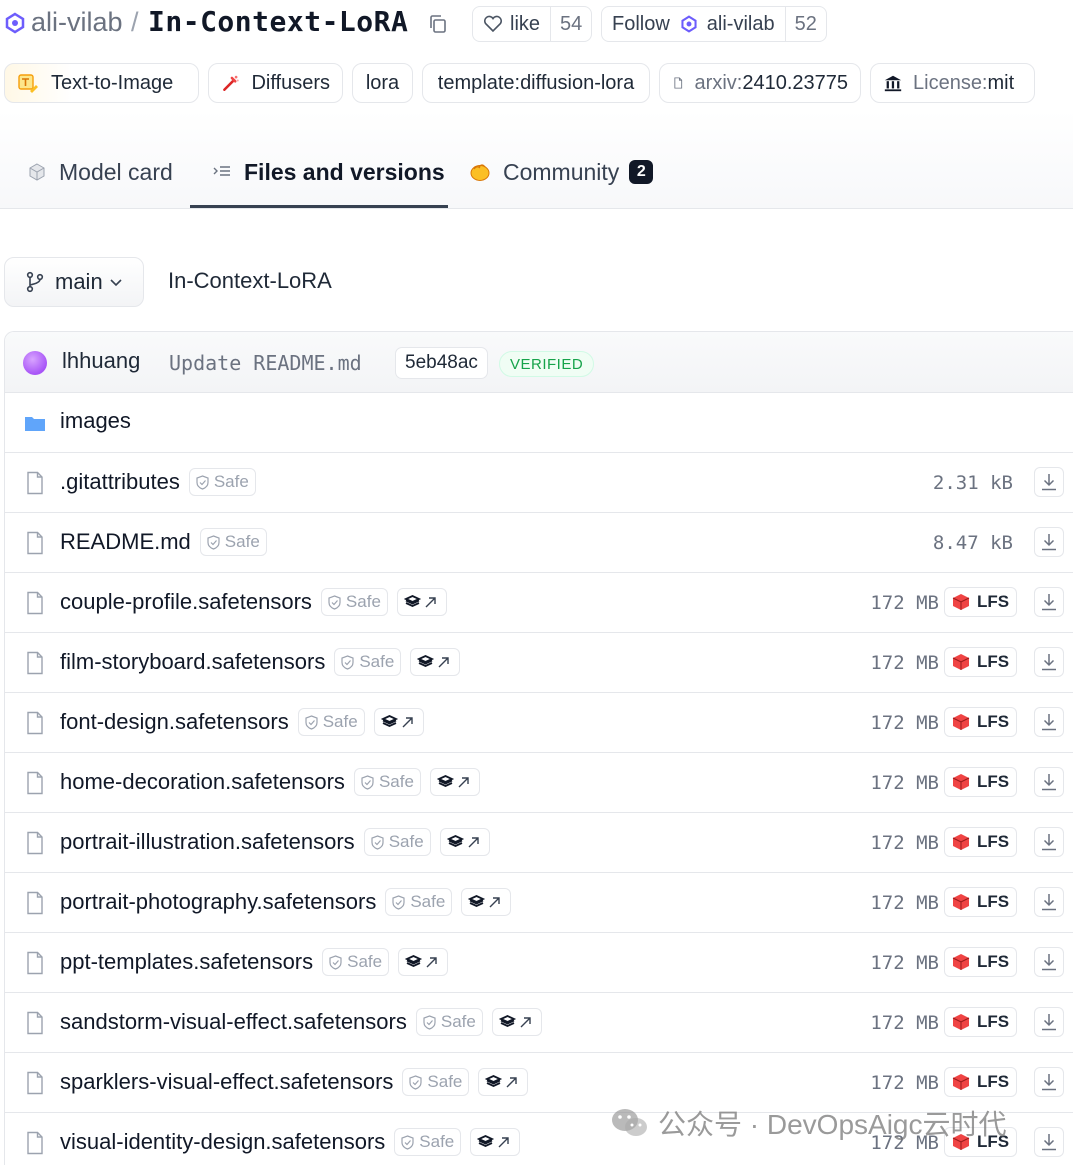 Image resolution: width=1073 pixels, height=1165 pixels. What do you see at coordinates (539, 663) in the screenshot?
I see `file-row: film-storyboard.safetensors Safe 172 MB LFS` at bounding box center [539, 663].